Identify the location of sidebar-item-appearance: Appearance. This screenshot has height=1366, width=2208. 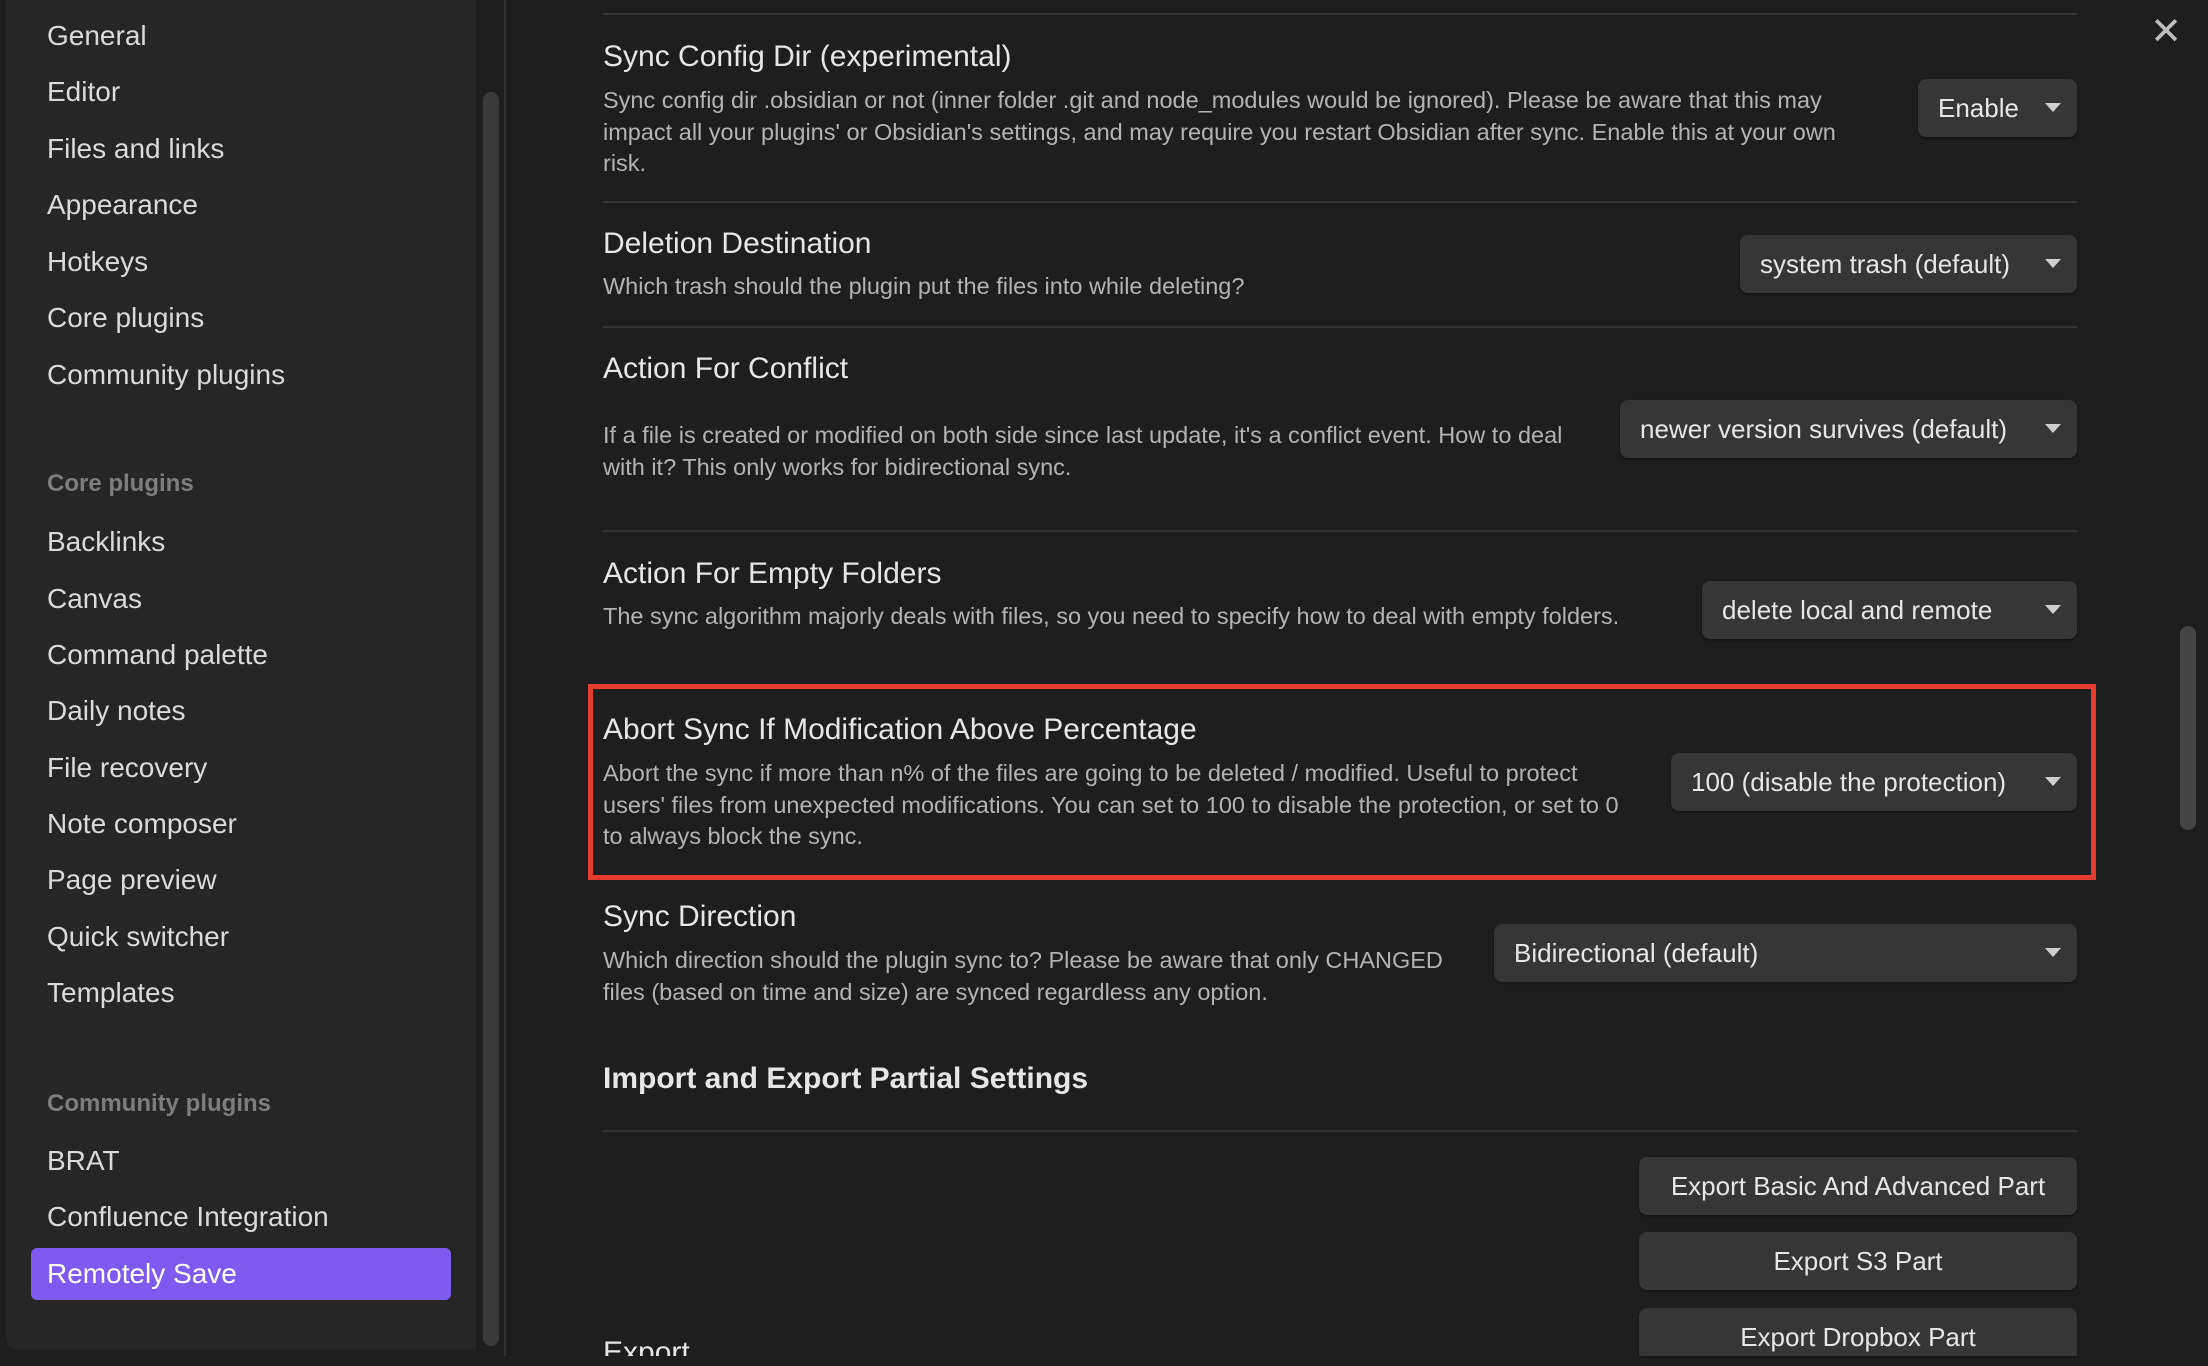
(122, 205).